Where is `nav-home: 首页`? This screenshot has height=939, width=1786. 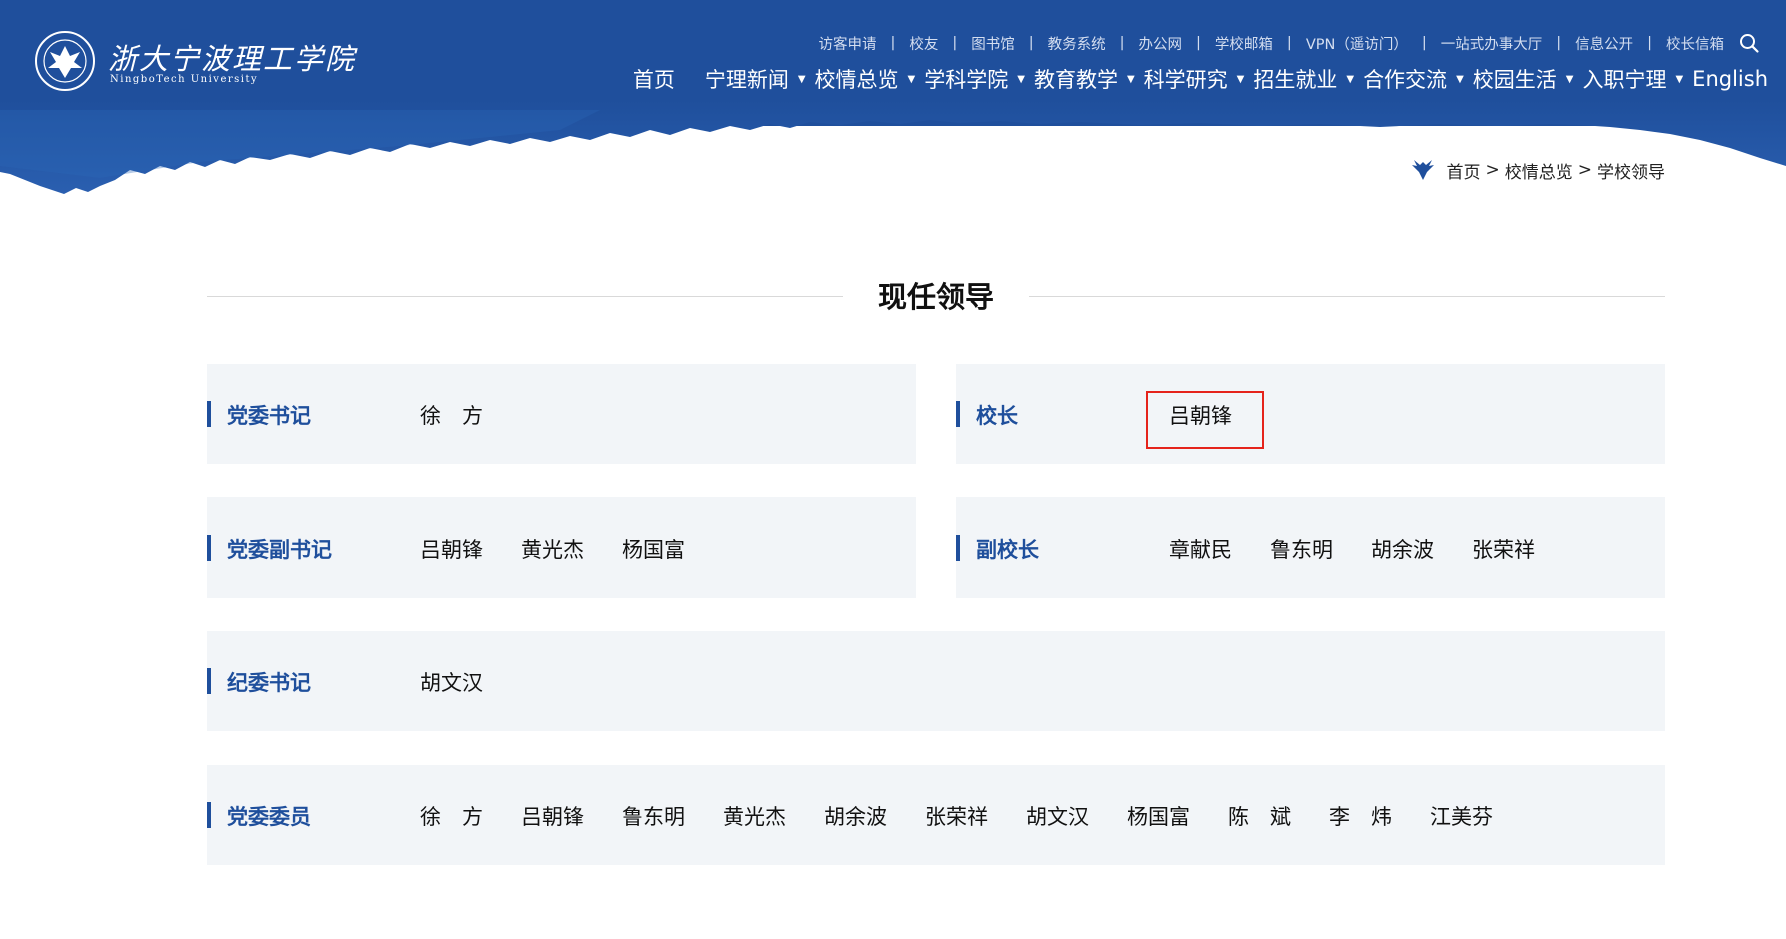
nav-home: 首页 is located at coordinates (654, 79).